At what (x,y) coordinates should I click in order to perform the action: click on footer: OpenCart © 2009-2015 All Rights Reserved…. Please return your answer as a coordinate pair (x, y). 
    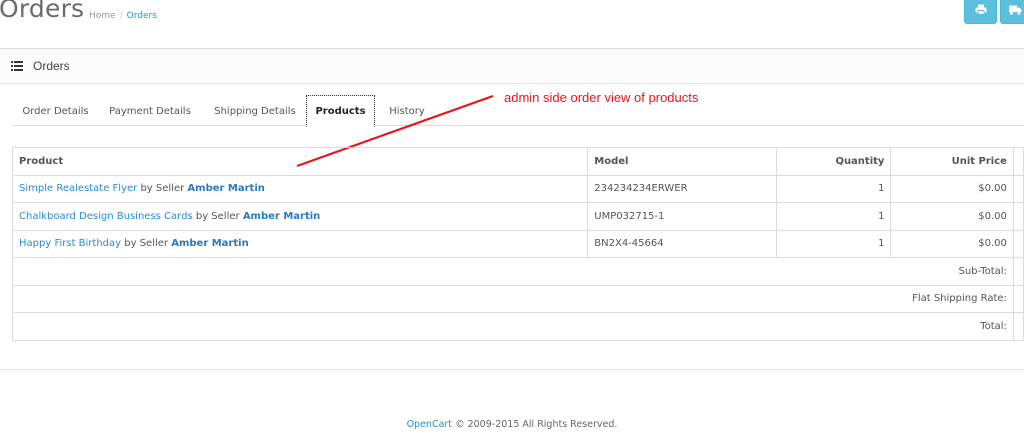
    Looking at the image, I should click on (512, 424).